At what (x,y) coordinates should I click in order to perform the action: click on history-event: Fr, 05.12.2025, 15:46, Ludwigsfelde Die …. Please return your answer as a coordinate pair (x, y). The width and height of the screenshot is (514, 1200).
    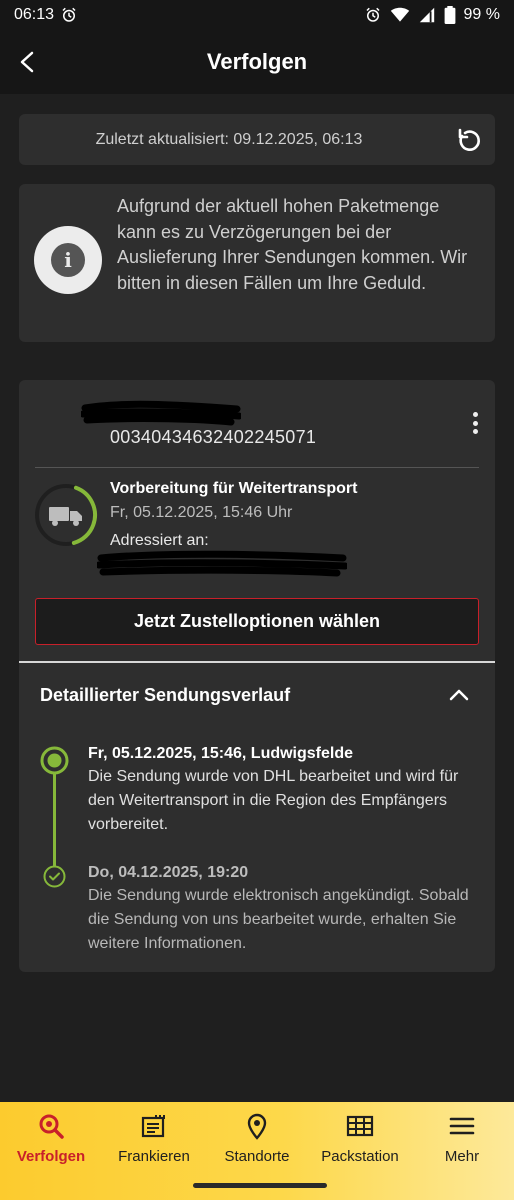
    Looking at the image, I should click on (283, 790).